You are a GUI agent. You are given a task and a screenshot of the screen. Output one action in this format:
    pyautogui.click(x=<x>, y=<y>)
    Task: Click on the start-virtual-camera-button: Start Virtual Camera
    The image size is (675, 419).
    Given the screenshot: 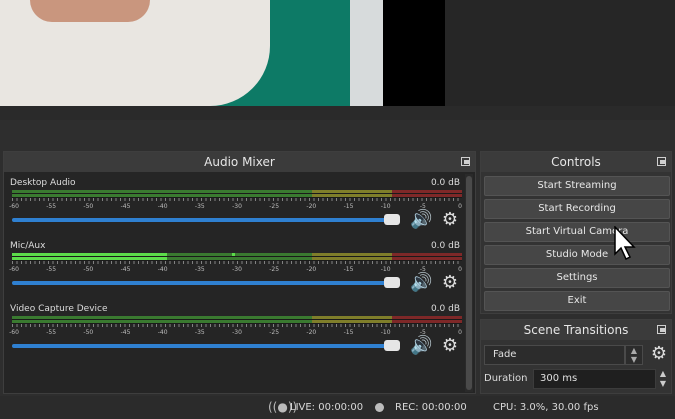 What is the action you would take?
    pyautogui.click(x=577, y=232)
    